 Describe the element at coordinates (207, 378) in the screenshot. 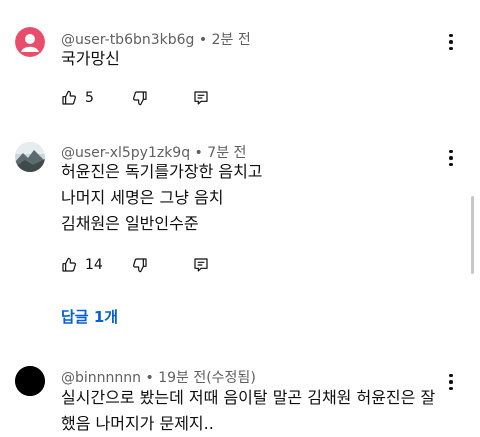

I see `comment-time: 19분 전(수정됨)` at that location.